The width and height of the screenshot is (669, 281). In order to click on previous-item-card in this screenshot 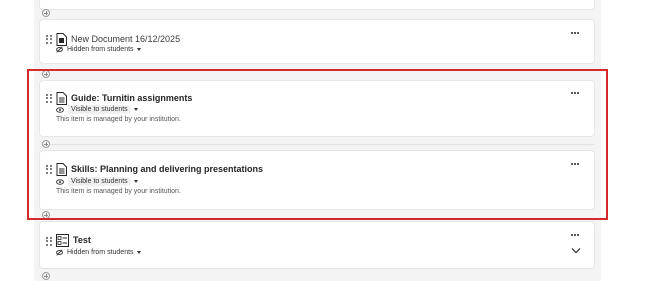, I will do `click(317, 4)`.